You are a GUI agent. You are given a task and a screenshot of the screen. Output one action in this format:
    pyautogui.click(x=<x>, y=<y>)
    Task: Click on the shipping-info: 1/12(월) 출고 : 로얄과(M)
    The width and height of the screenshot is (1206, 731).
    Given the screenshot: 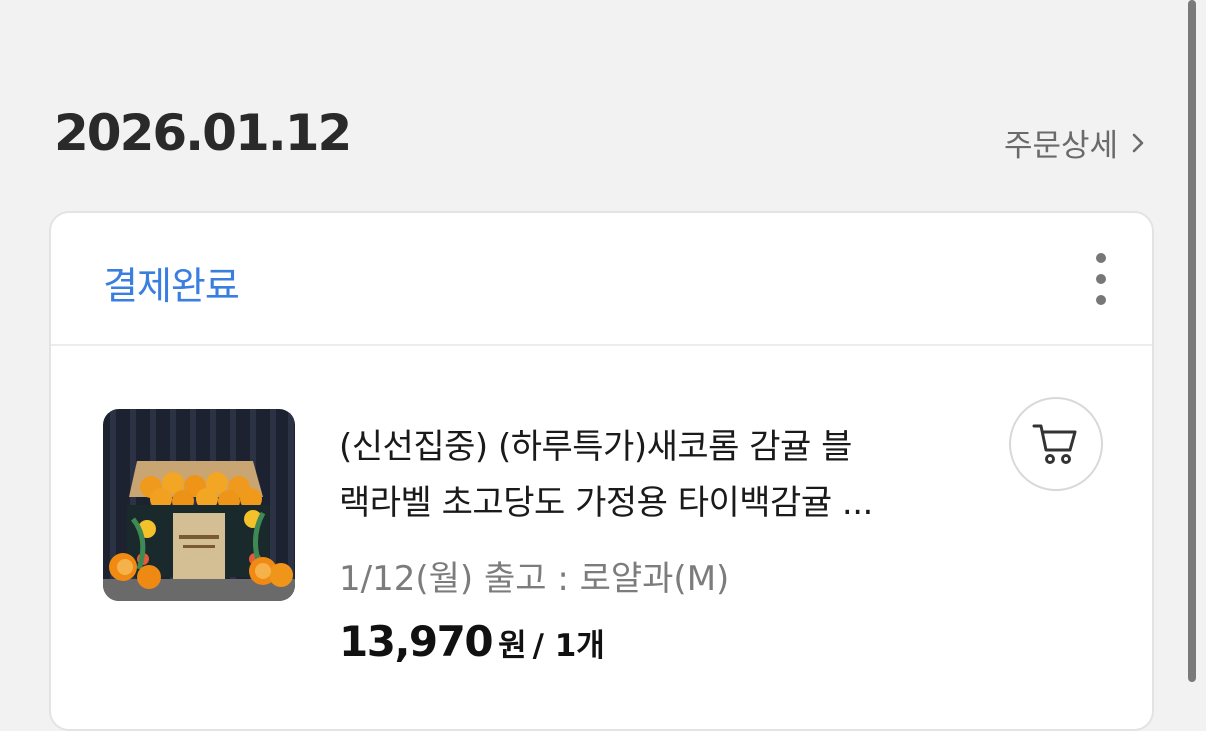 What is the action you would take?
    pyautogui.click(x=534, y=579)
    